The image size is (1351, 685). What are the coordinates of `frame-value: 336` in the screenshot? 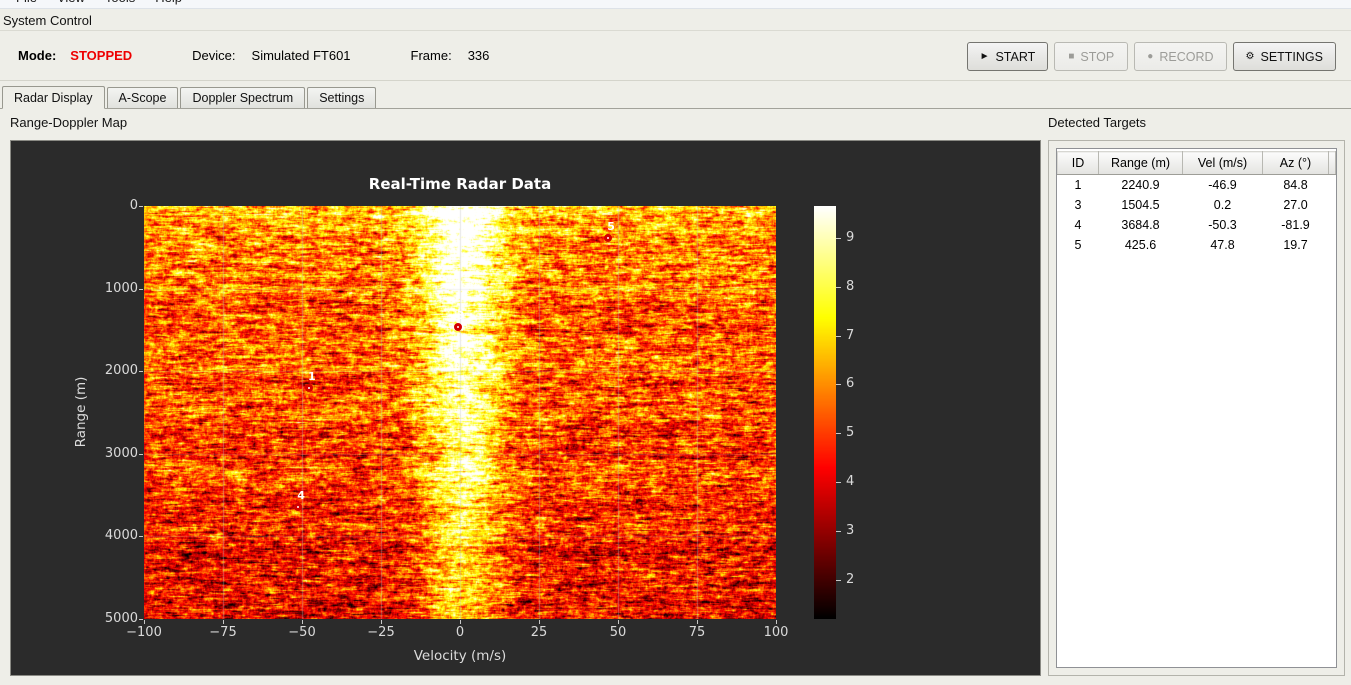 It's located at (478, 55).